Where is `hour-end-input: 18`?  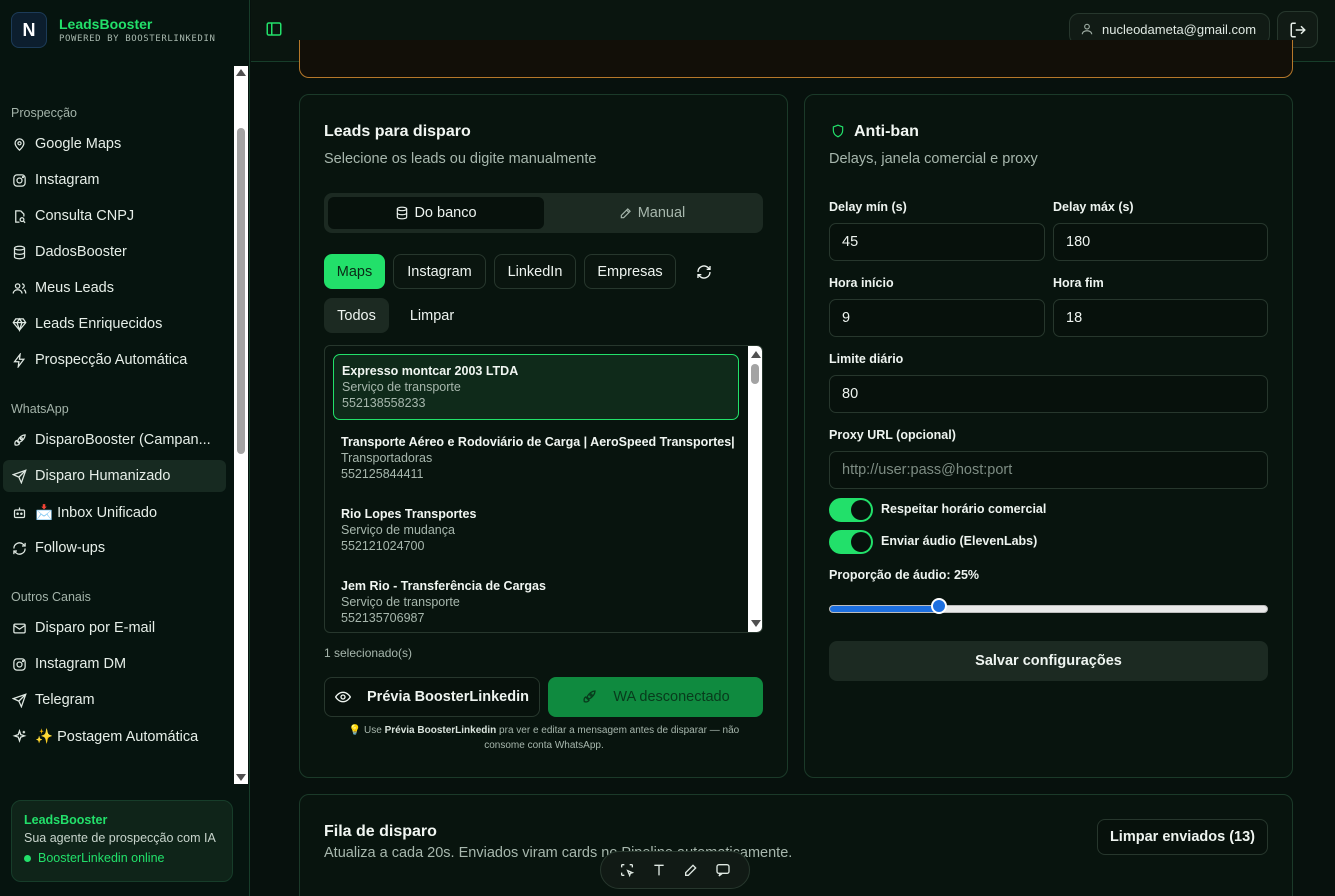 hour-end-input: 18 is located at coordinates (1160, 318).